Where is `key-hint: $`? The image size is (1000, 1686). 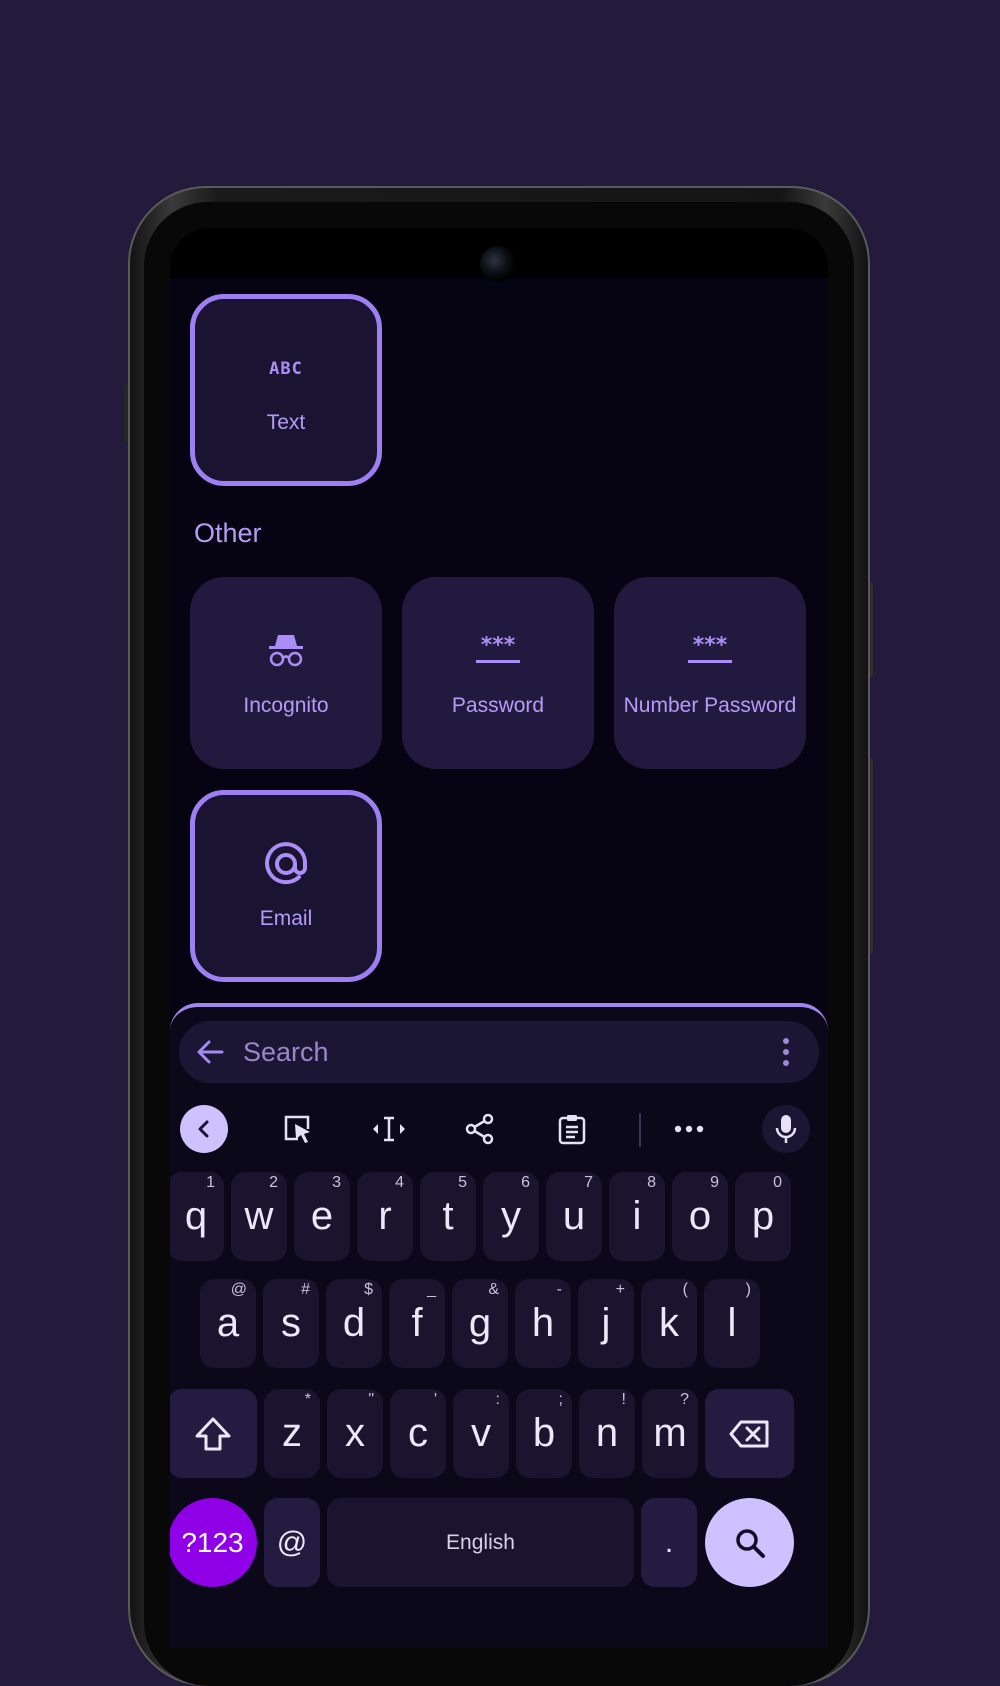
key-hint: $ is located at coordinates (368, 1289).